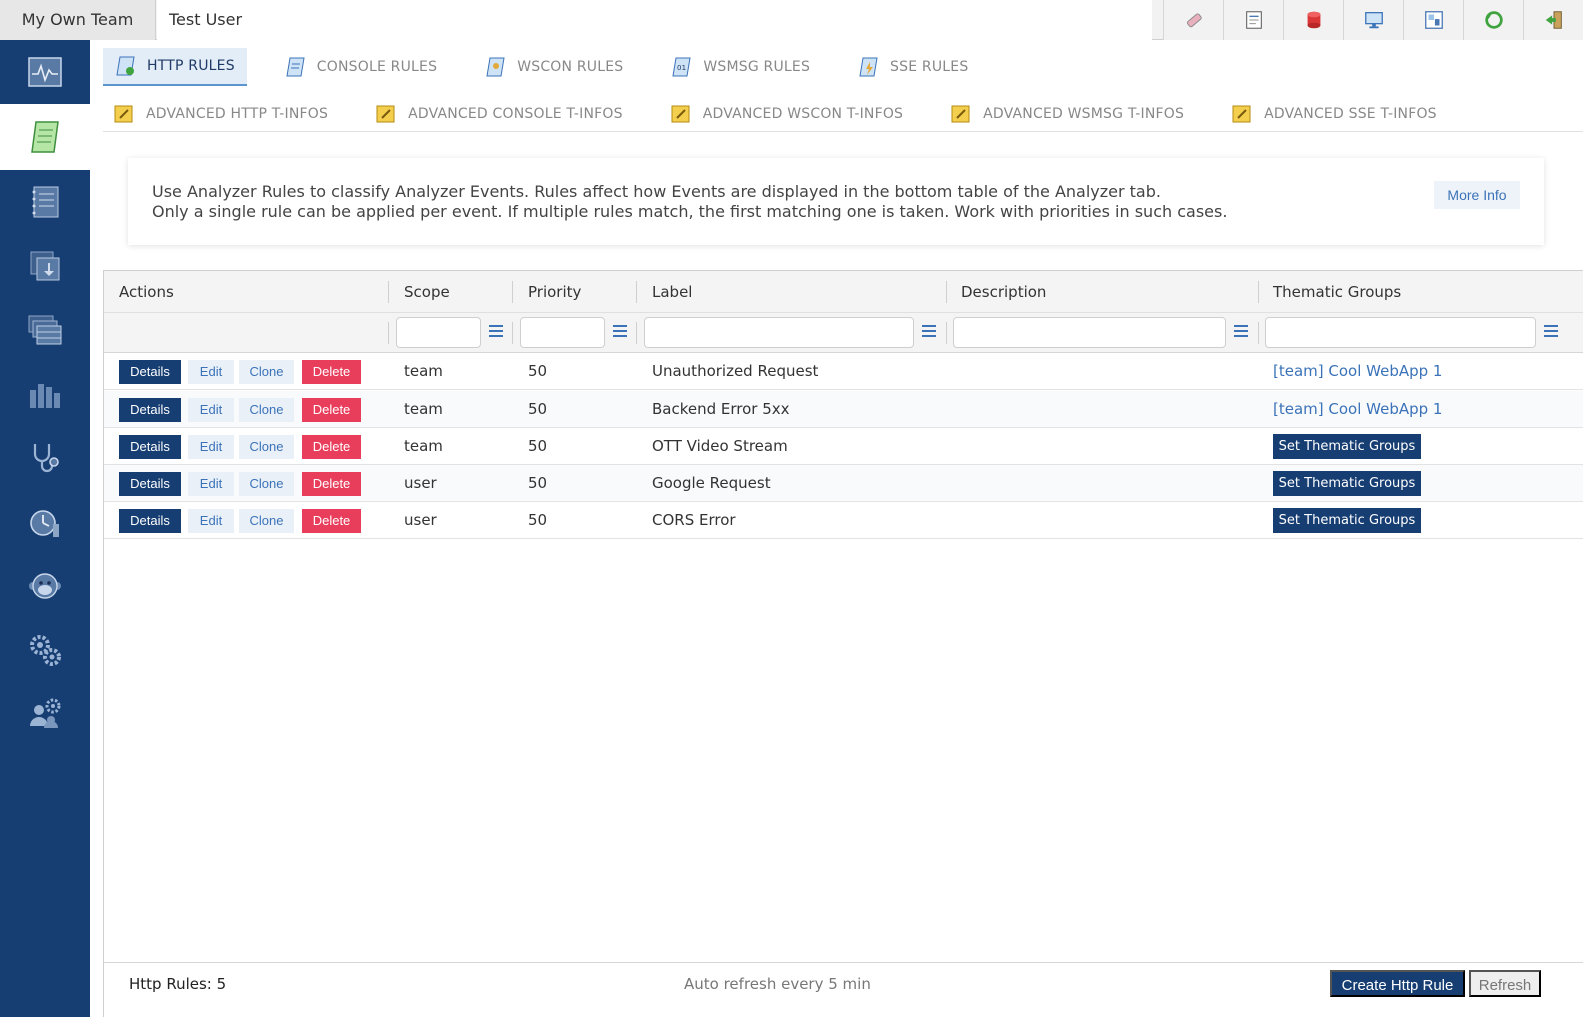 This screenshot has width=1583, height=1017. I want to click on wscon-rules-icon, so click(495, 67).